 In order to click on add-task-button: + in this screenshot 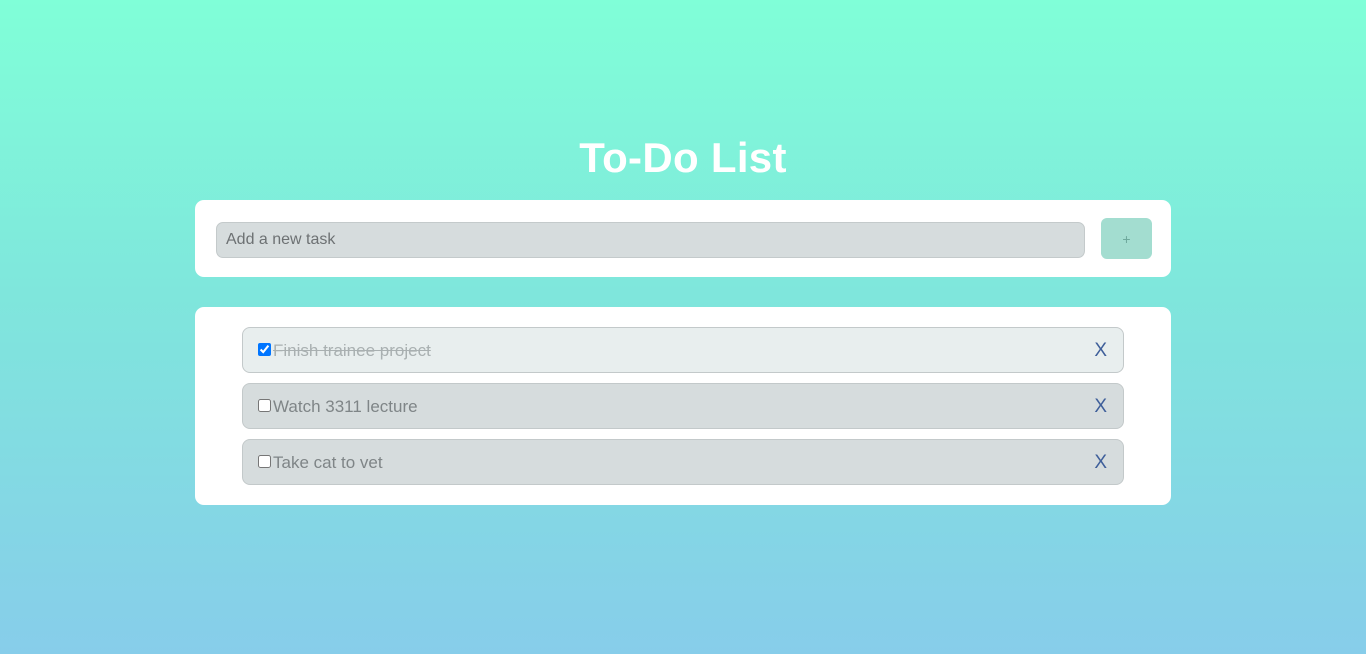, I will do `click(1126, 238)`.